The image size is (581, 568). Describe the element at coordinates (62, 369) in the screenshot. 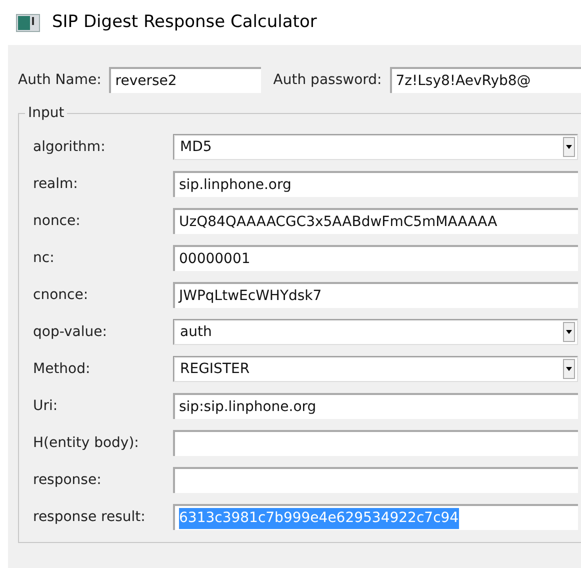

I see `field-label: Method:` at that location.